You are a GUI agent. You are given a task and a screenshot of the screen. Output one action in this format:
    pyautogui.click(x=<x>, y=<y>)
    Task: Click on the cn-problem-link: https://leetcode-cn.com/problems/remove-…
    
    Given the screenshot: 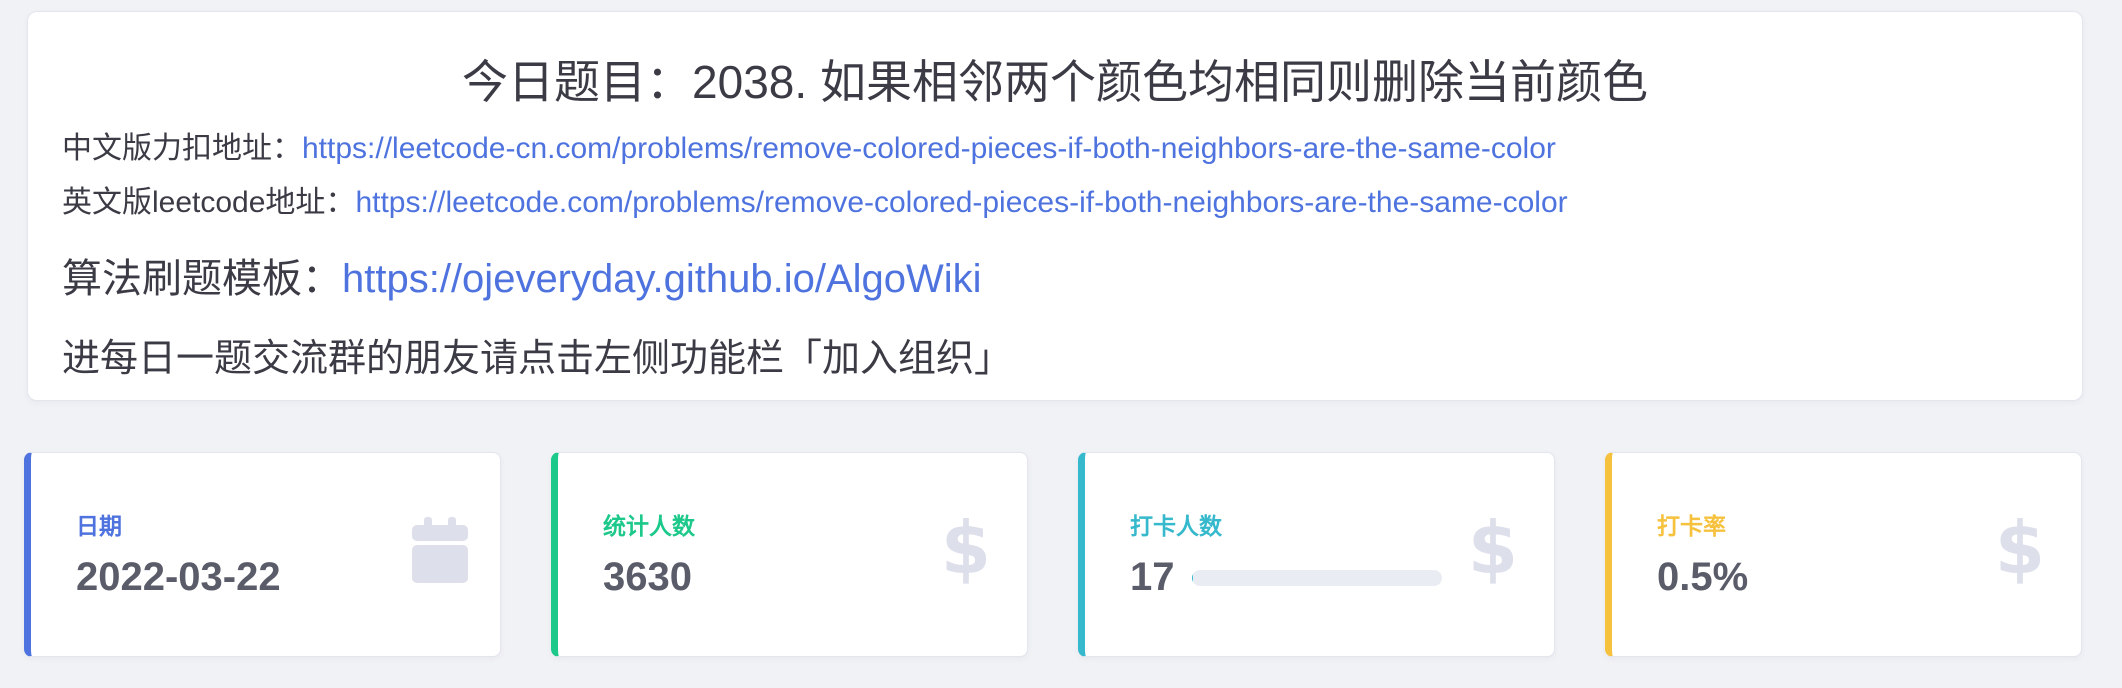 What is the action you would take?
    pyautogui.click(x=929, y=148)
    